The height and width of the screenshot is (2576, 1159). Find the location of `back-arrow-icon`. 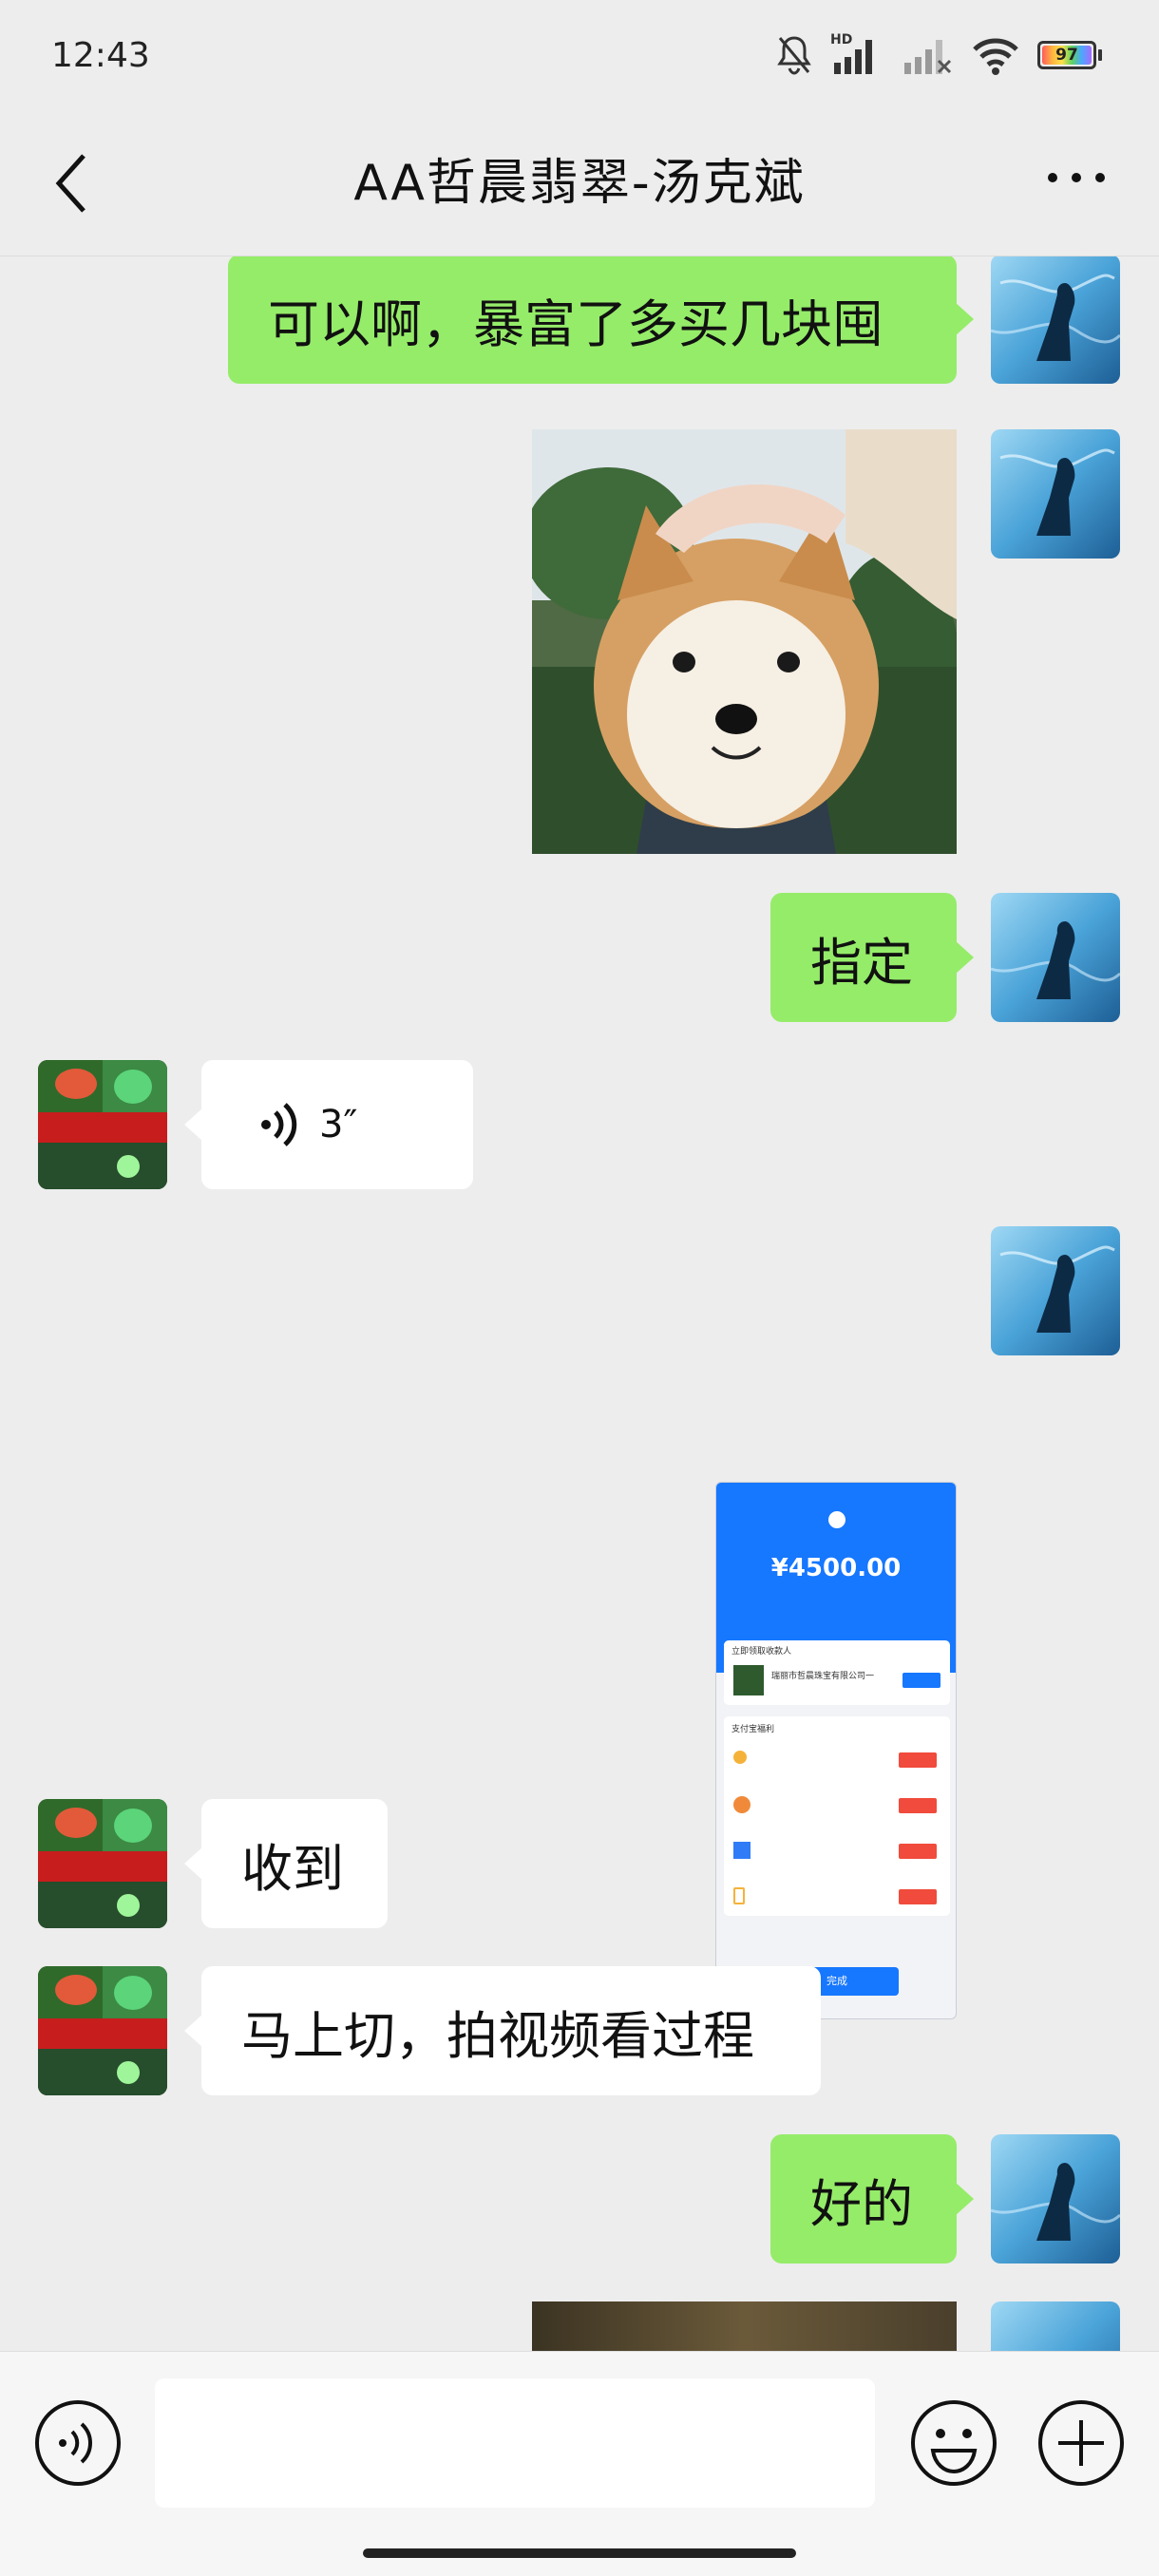

back-arrow-icon is located at coordinates (73, 183).